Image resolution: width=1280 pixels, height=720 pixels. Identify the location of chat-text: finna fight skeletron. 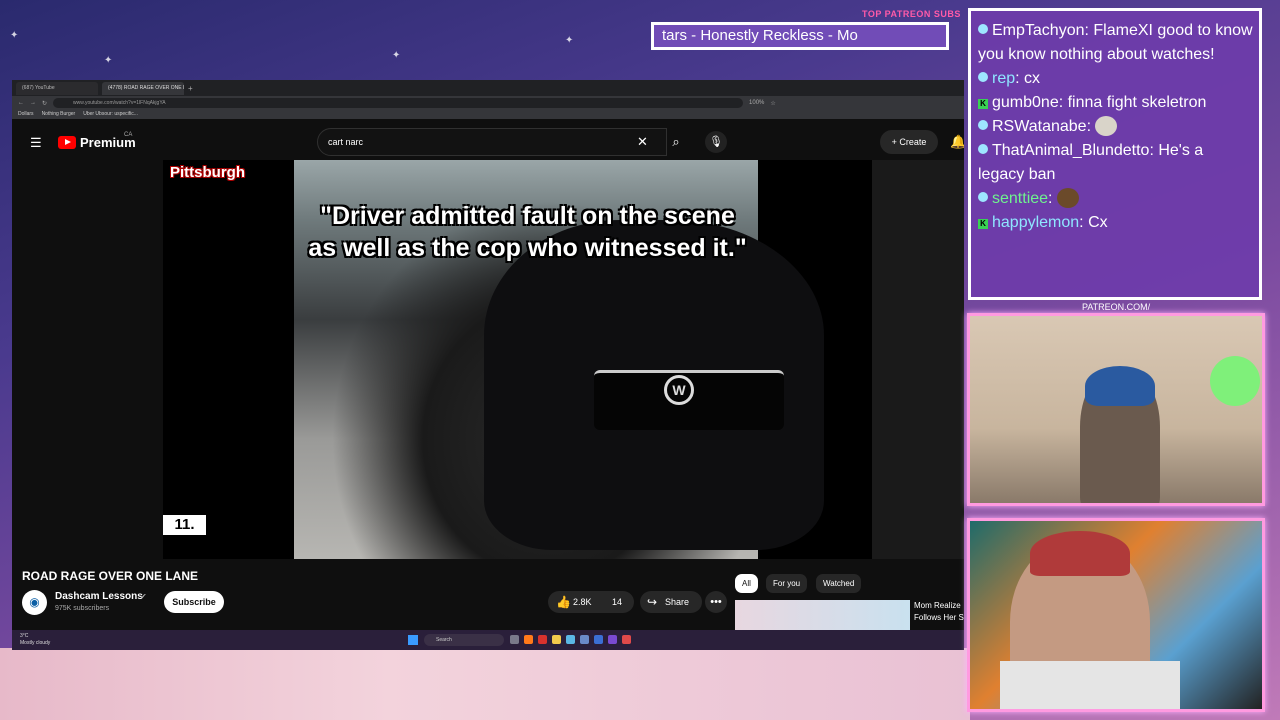
(1137, 102).